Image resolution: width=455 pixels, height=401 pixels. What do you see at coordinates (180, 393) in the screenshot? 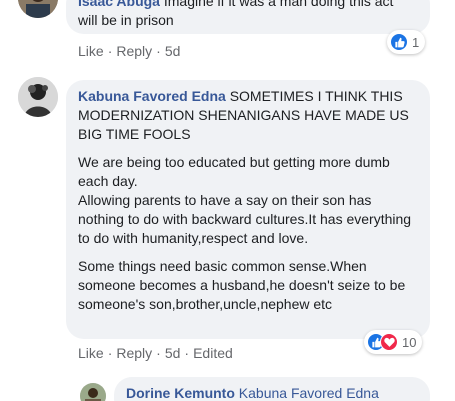
I see `comment-author: Dorine Kemunto` at bounding box center [180, 393].